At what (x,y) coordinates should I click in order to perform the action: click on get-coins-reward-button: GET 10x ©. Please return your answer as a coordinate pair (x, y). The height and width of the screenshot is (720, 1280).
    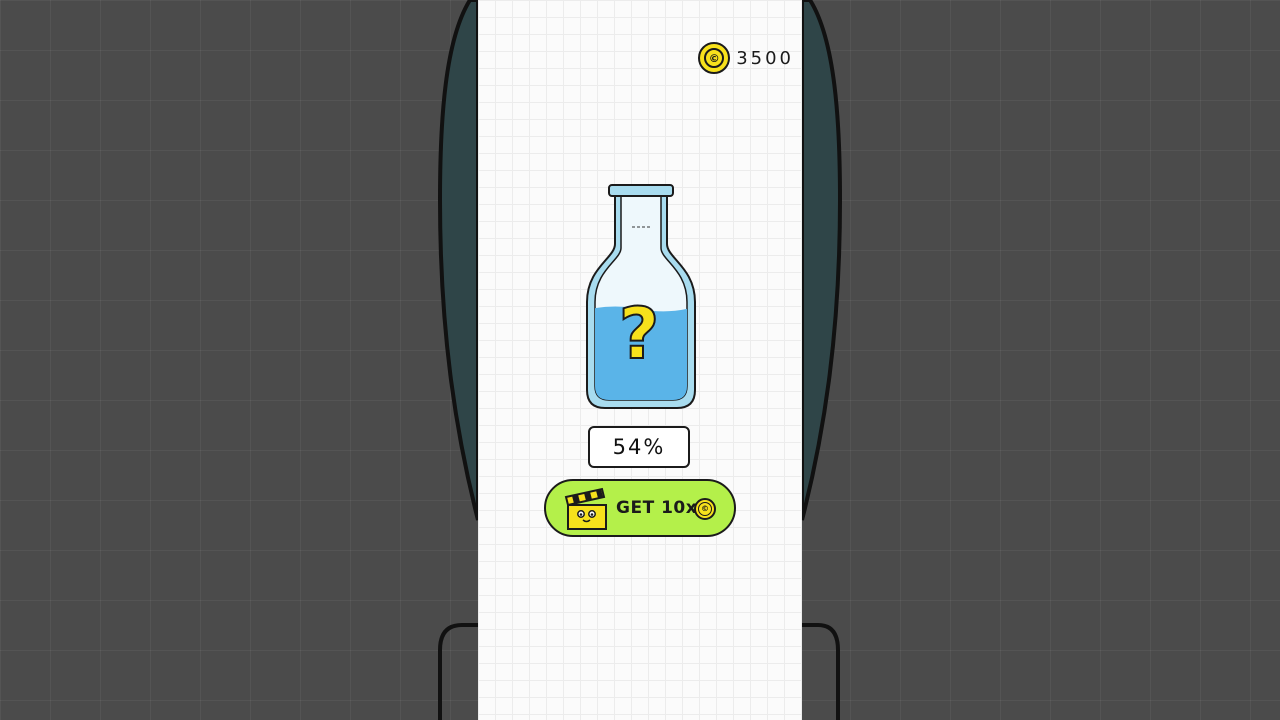
    Looking at the image, I should click on (640, 508).